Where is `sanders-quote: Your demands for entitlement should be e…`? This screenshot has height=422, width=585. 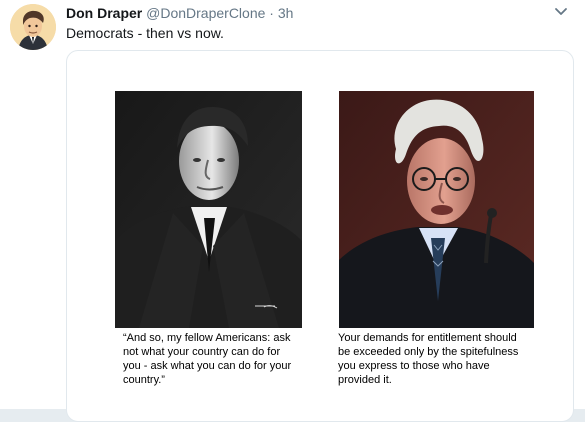 sanders-quote: Your demands for entitlement should be e… is located at coordinates (428, 359).